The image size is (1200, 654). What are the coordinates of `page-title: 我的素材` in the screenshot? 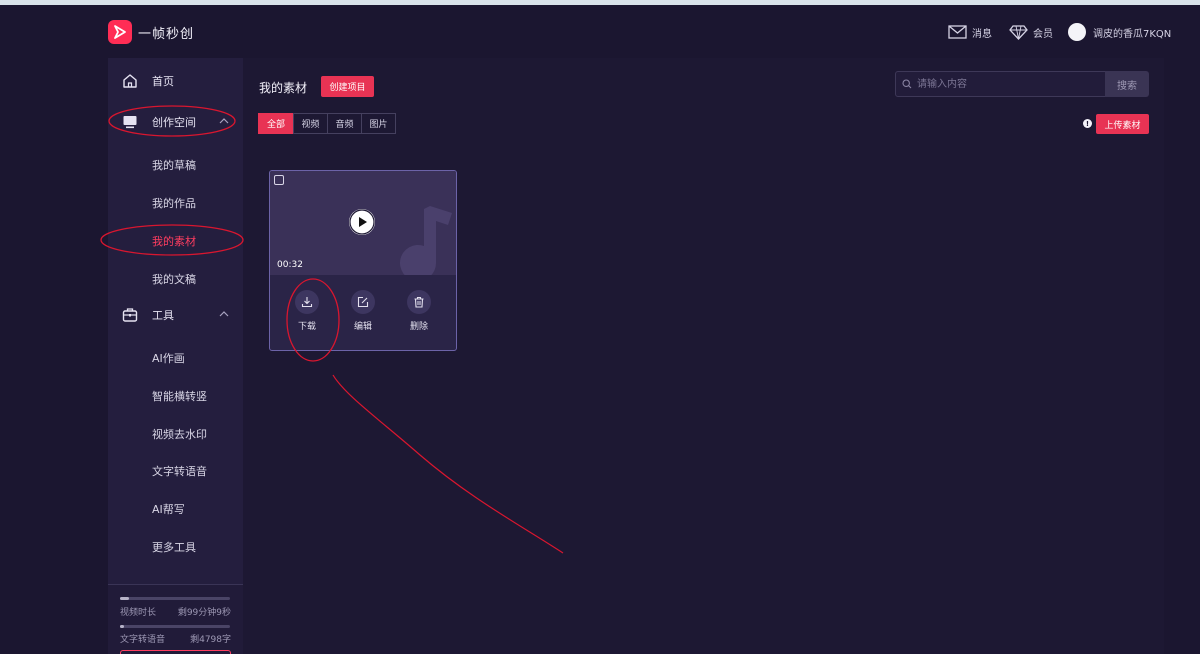 It's located at (283, 88).